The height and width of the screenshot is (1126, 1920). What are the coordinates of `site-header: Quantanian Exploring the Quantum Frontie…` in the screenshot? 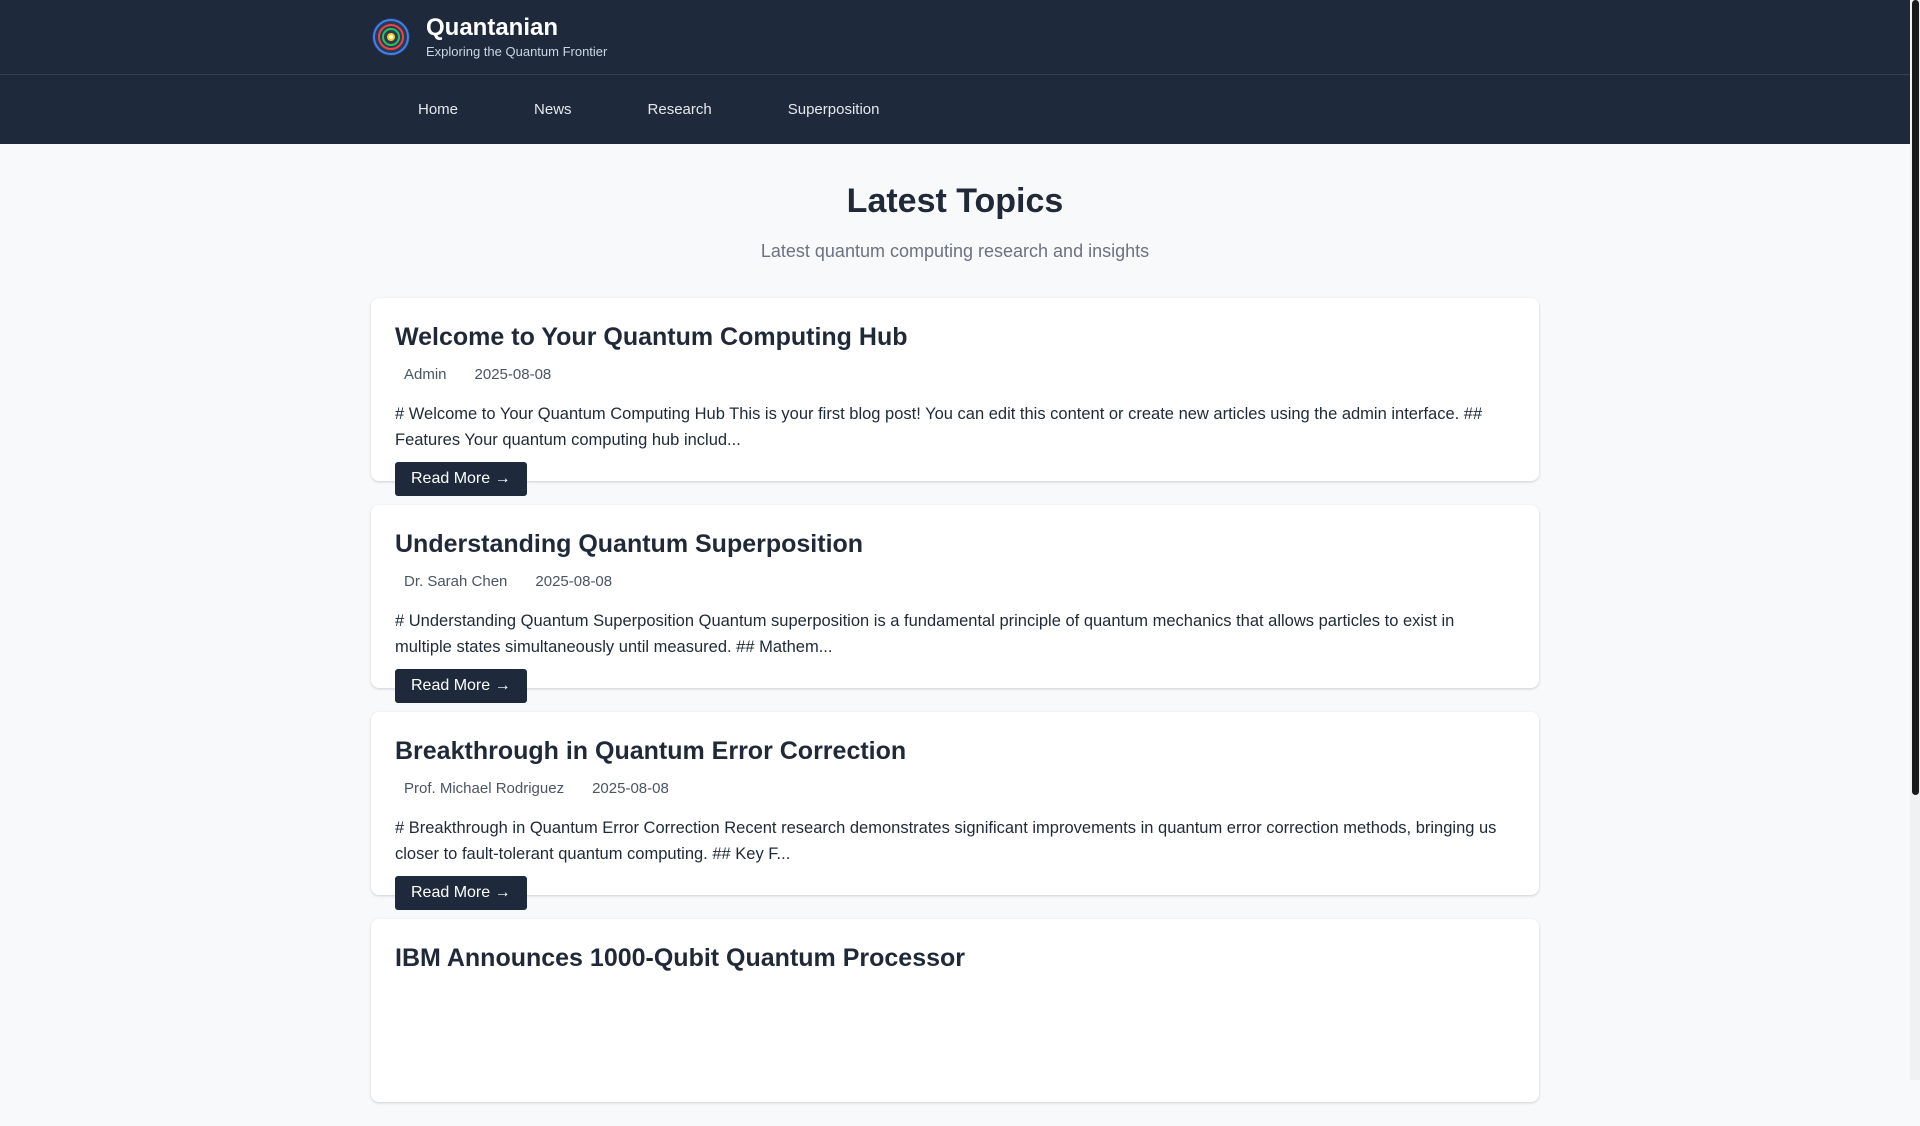 It's located at (960, 37).